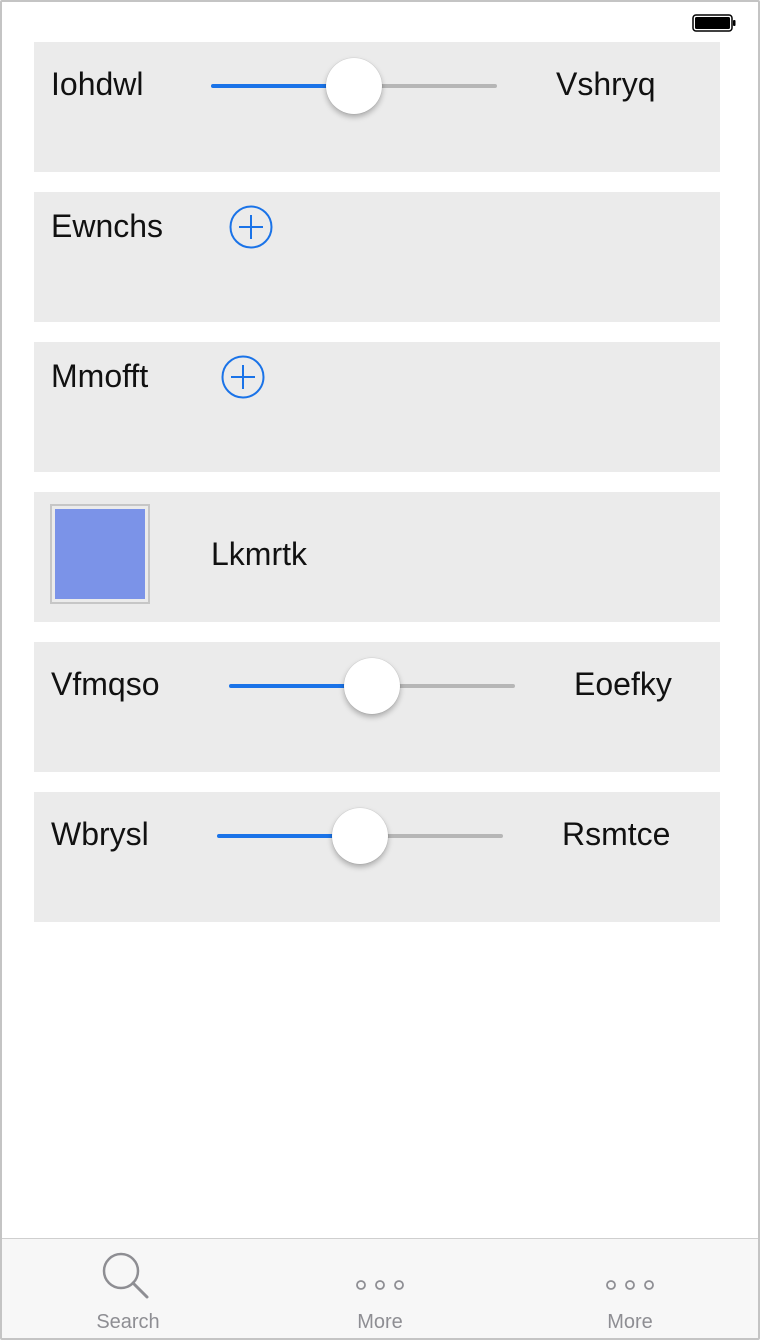 This screenshot has height=1340, width=760. Describe the element at coordinates (377, 557) in the screenshot. I see `color-row: Lkmrtk` at that location.